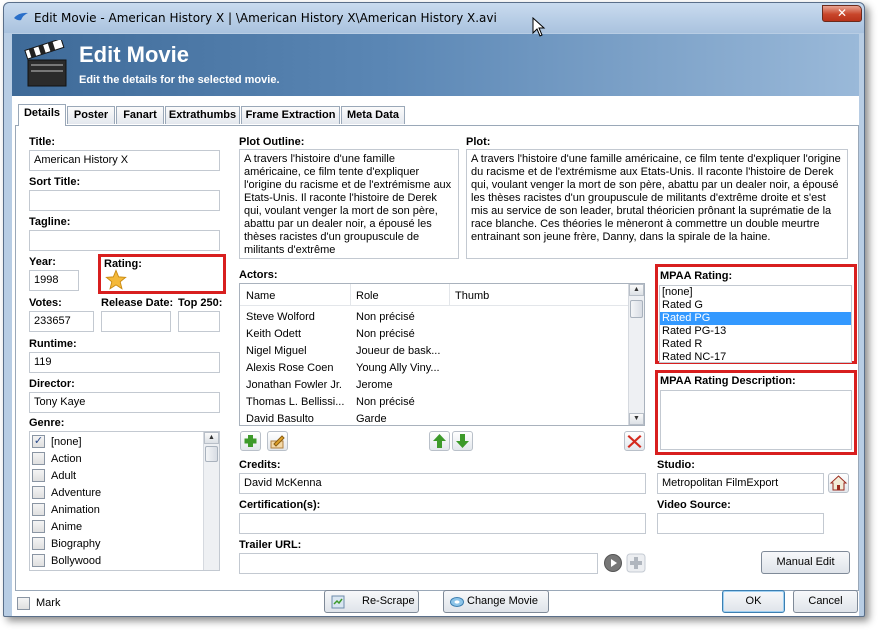  I want to click on genre-item: Biography, so click(117, 543).